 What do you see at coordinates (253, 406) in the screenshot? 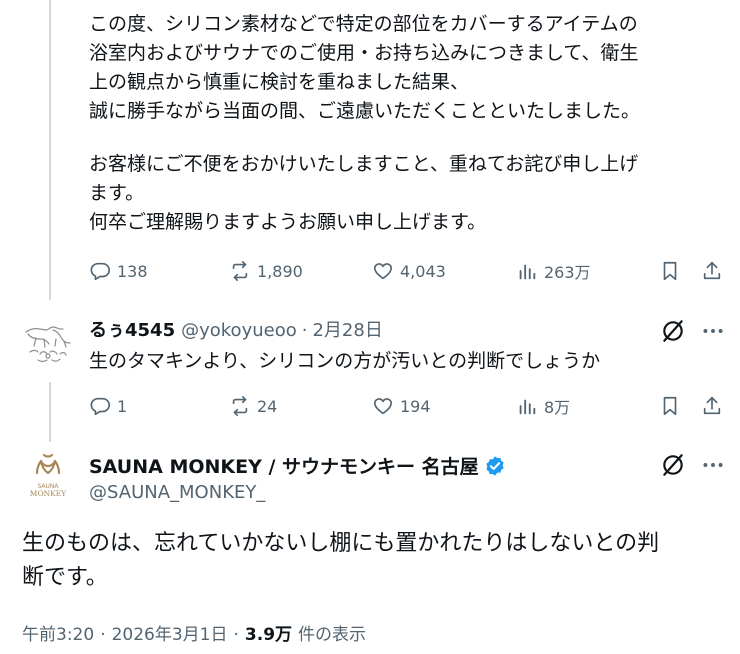
I see `repost-button: 24` at bounding box center [253, 406].